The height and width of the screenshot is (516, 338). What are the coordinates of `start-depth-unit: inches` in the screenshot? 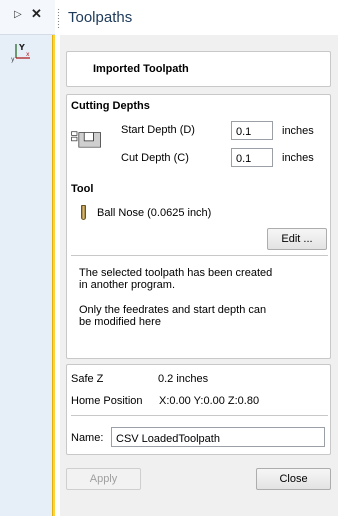 It's located at (298, 131).